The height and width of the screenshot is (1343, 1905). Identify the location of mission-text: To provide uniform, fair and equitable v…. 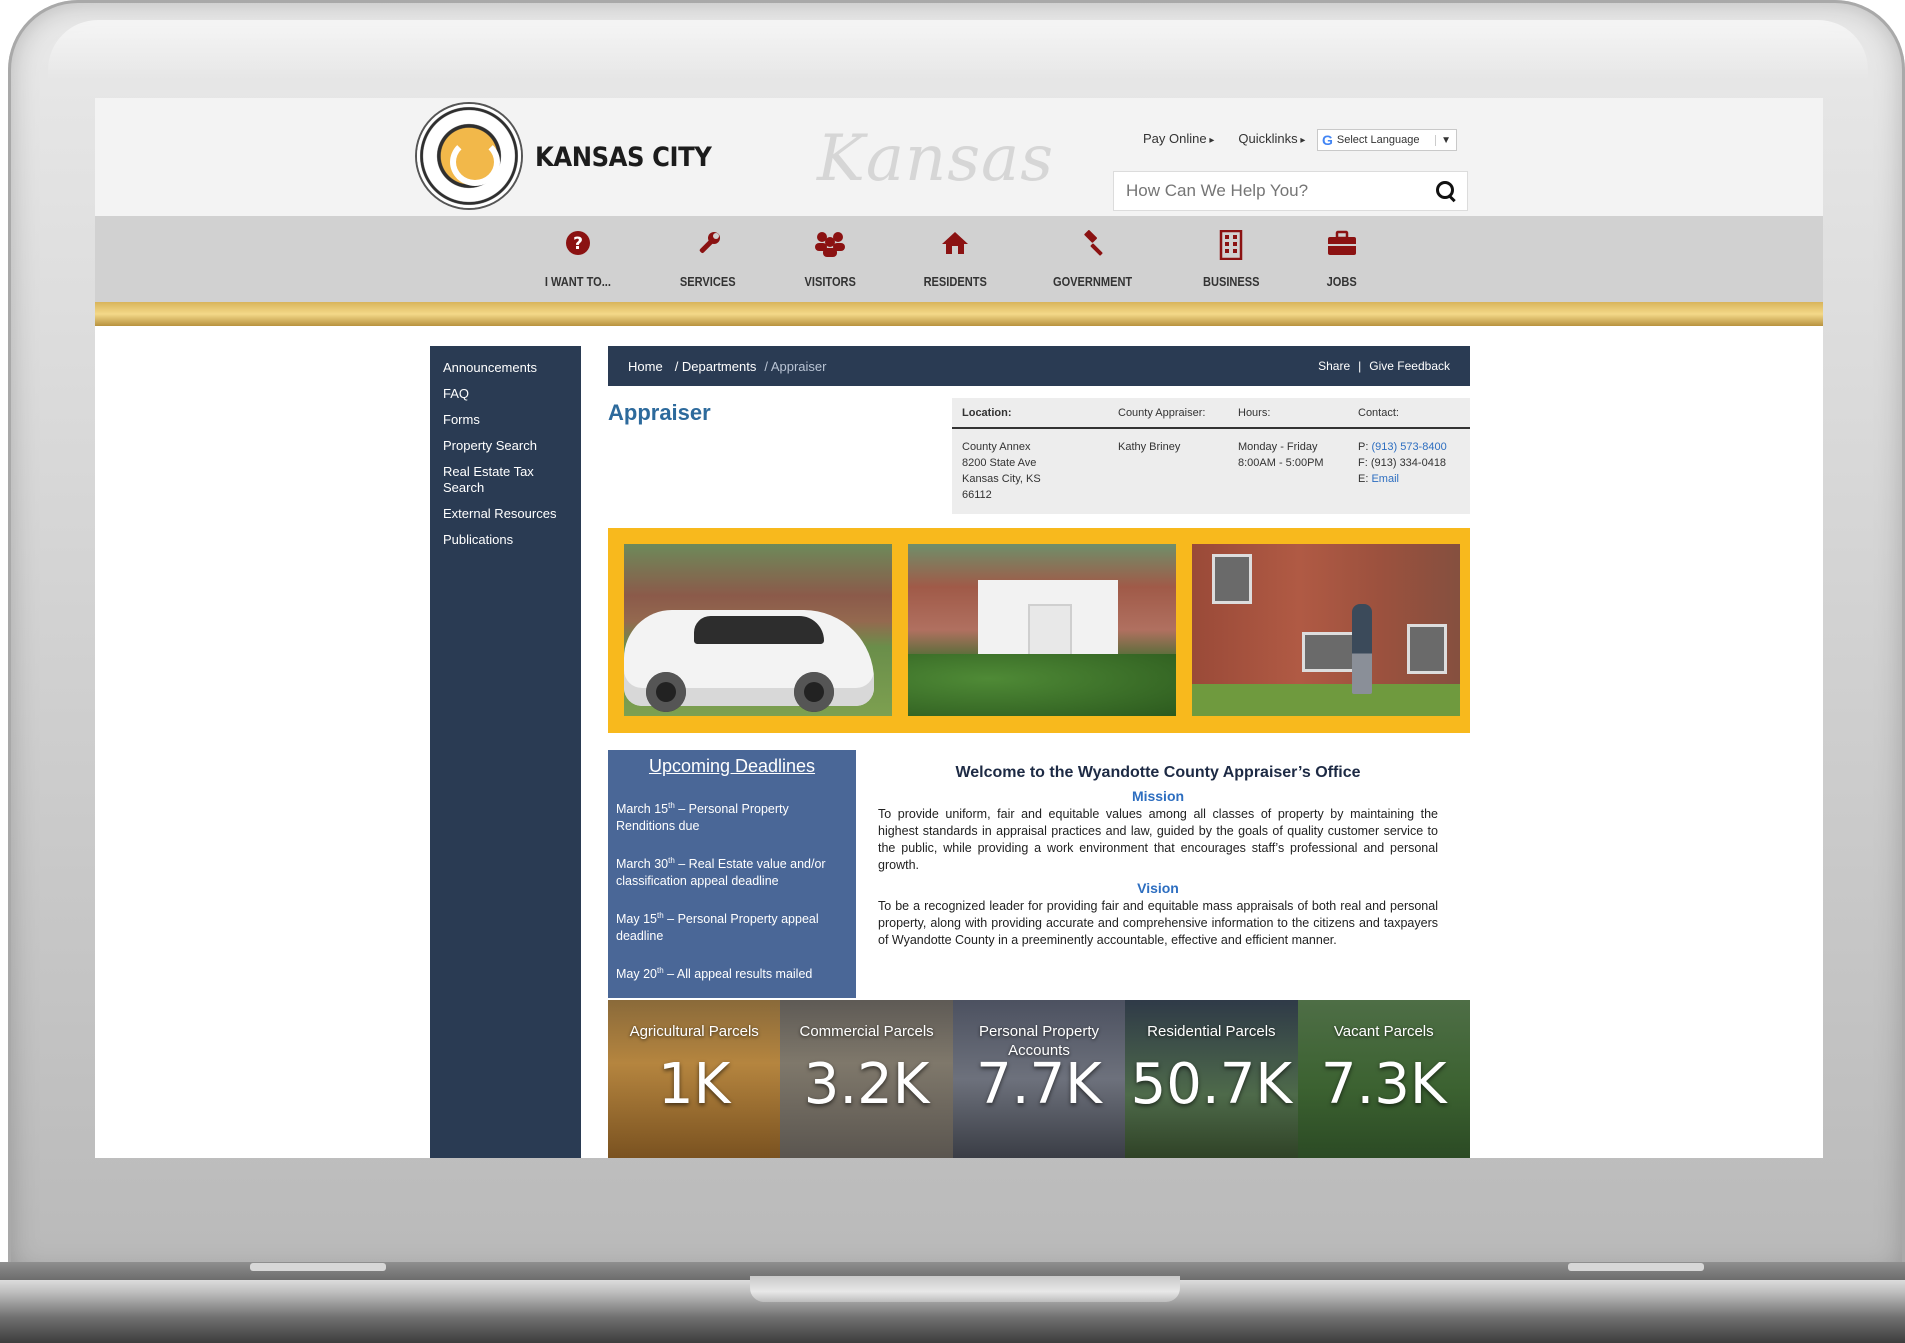
(1158, 839).